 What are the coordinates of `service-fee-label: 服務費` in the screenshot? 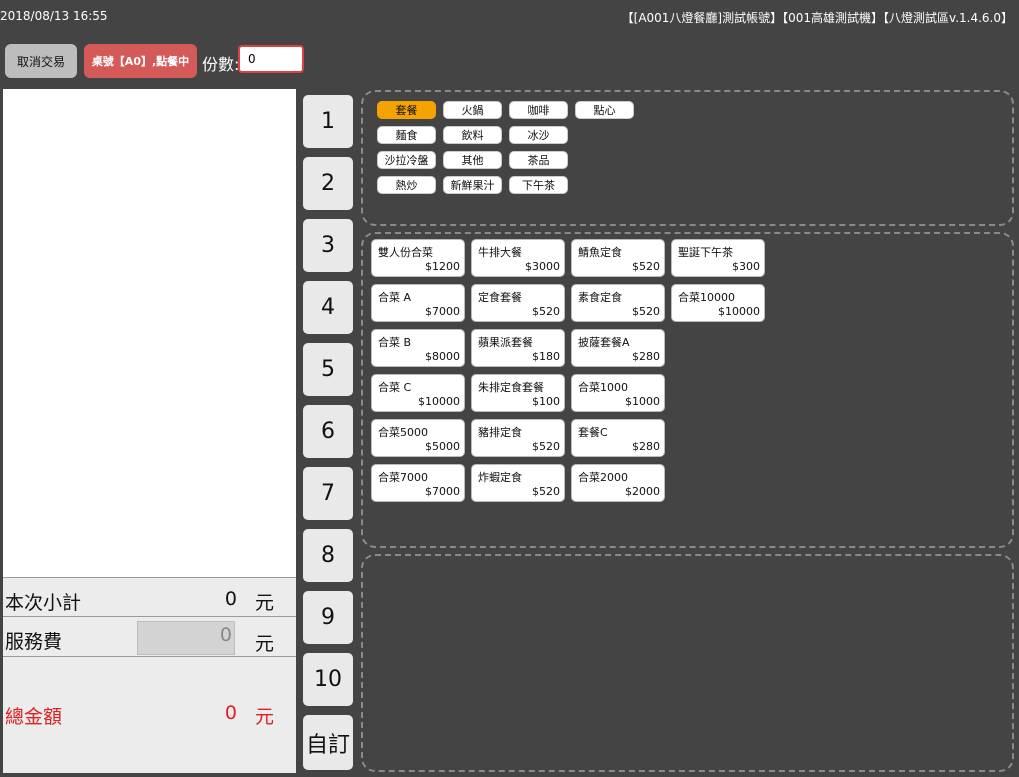 It's located at (34, 642).